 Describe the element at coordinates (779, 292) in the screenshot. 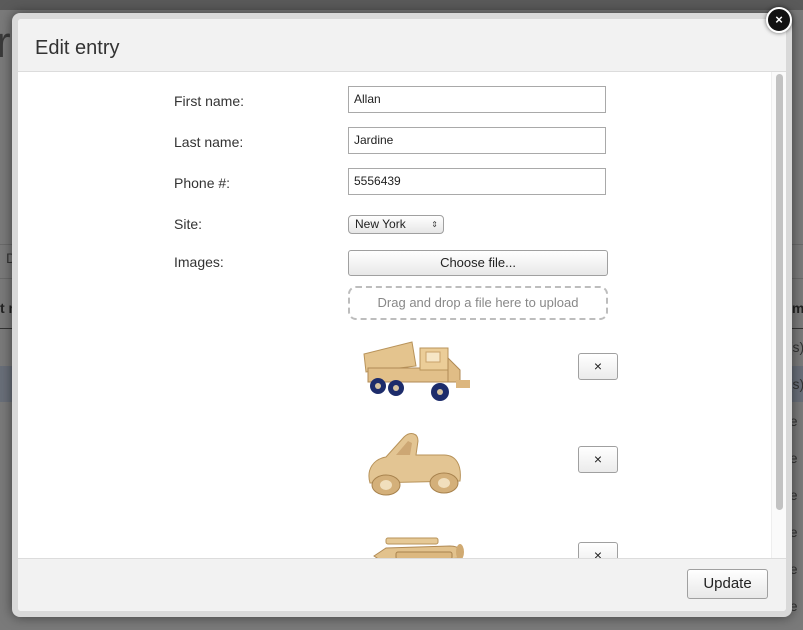

I see `scrollbar-thumb` at that location.